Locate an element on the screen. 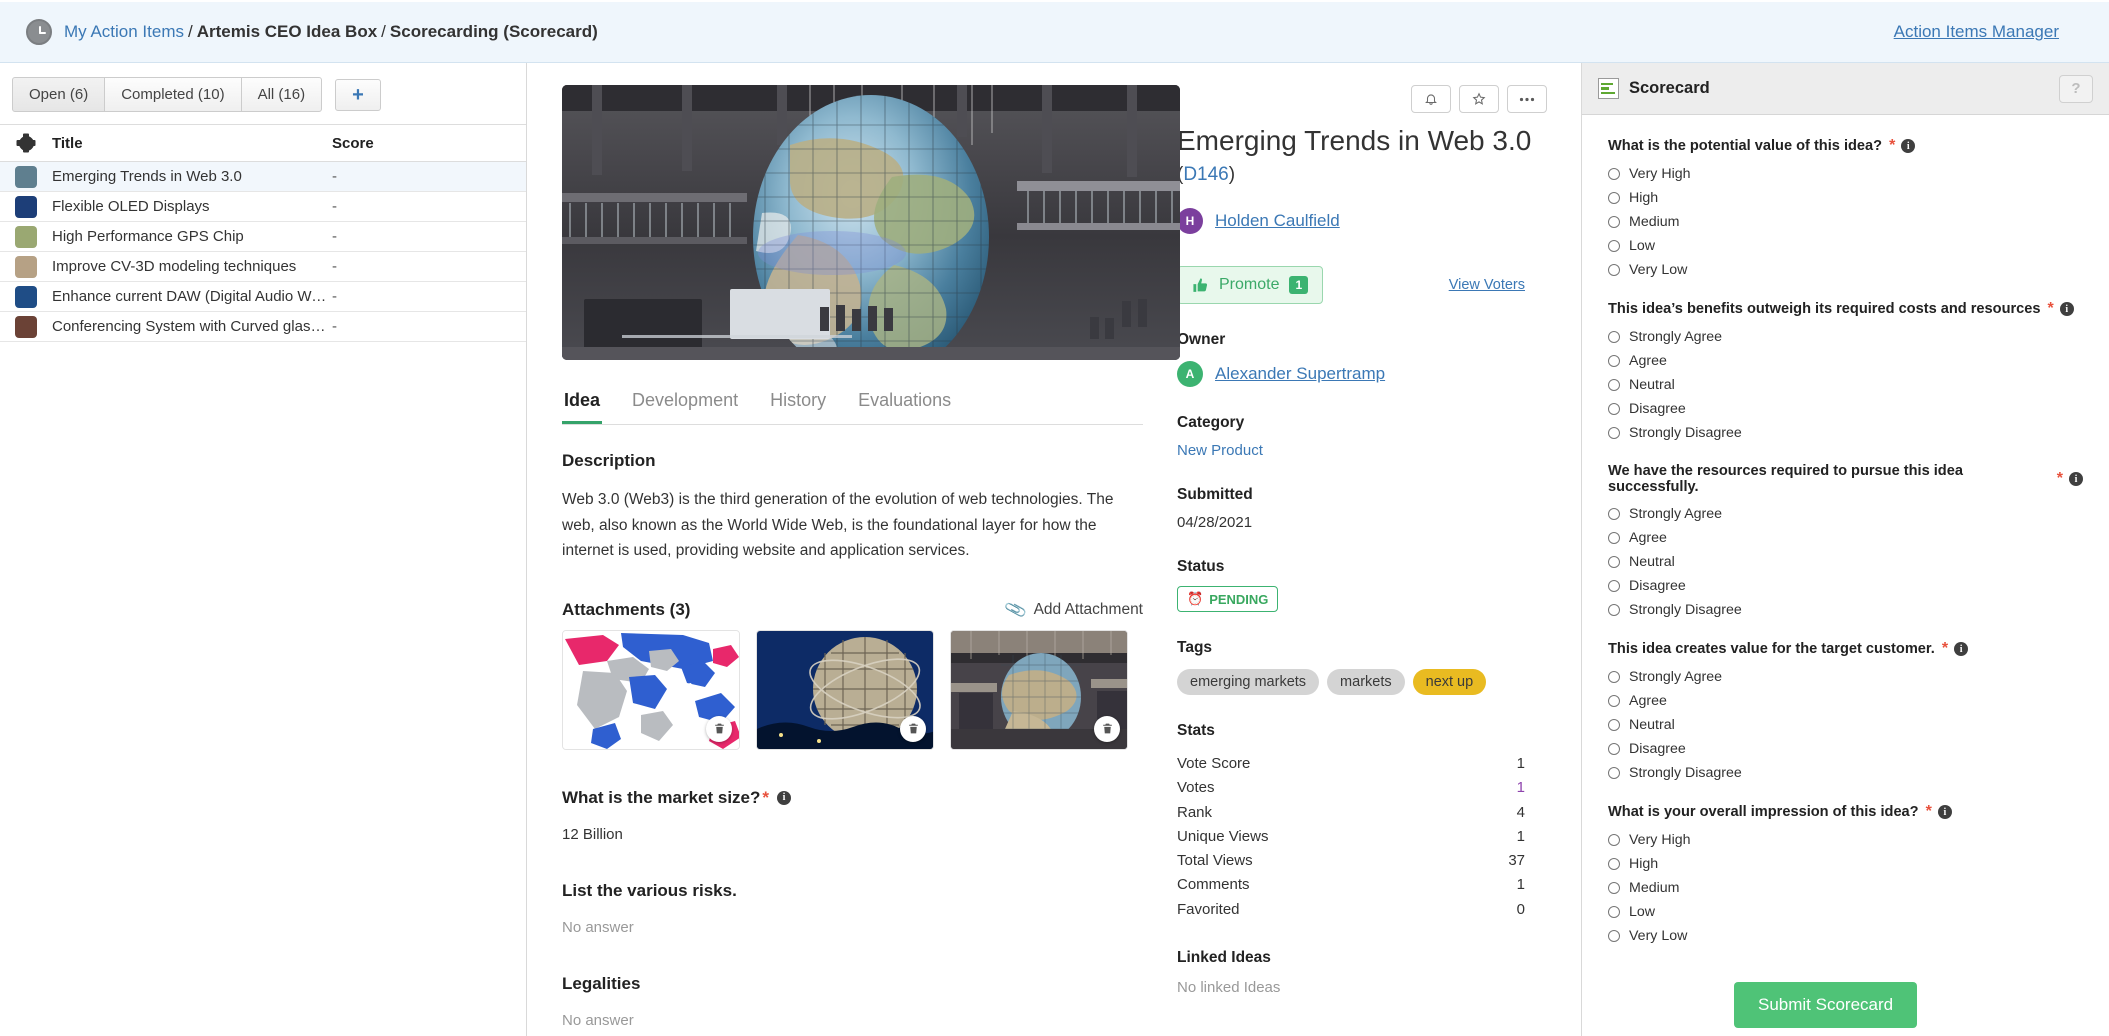 The width and height of the screenshot is (2109, 1036). tab-completed: Completed (10) is located at coordinates (173, 94).